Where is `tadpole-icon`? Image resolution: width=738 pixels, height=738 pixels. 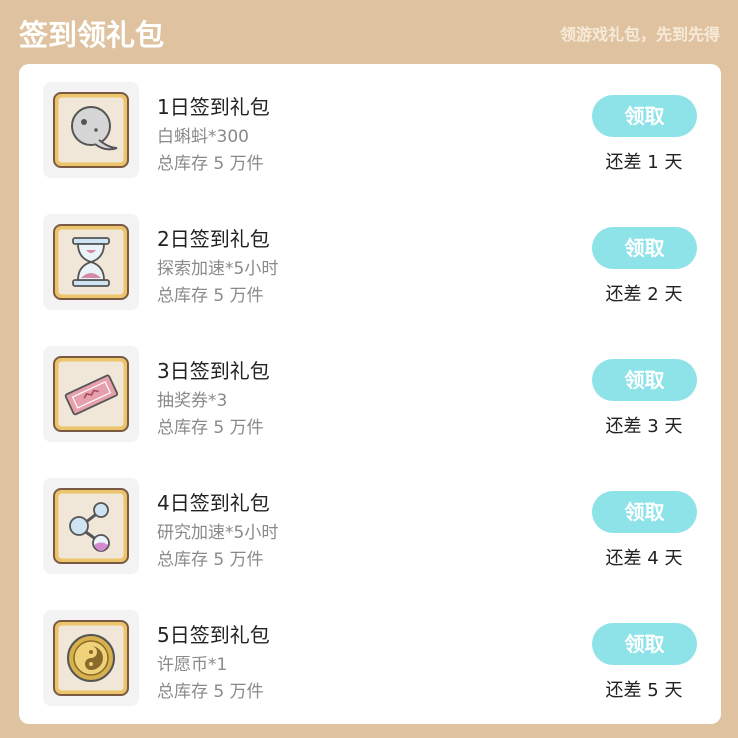
tadpole-icon is located at coordinates (91, 130).